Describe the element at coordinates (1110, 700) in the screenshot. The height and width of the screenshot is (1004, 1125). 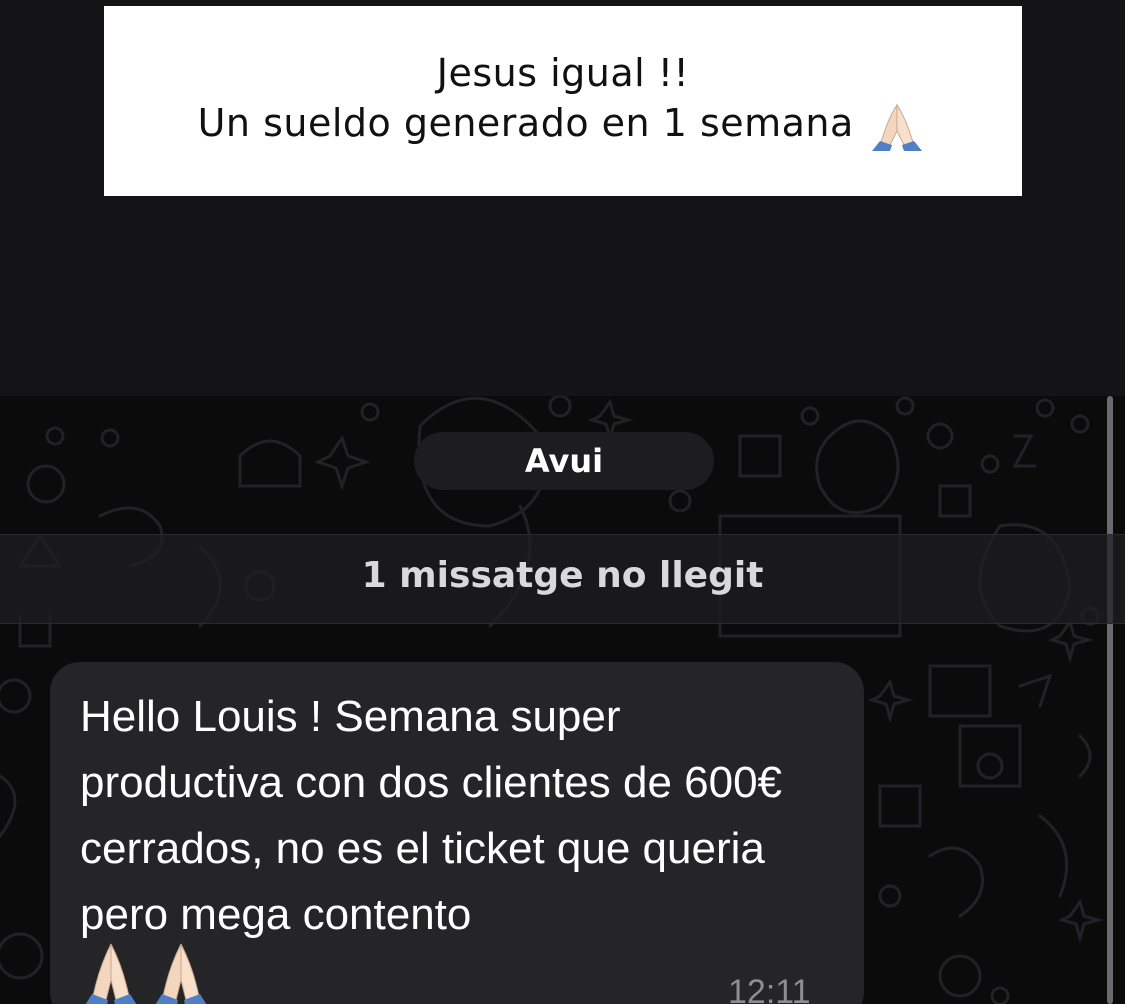
I see `scrollbar` at that location.